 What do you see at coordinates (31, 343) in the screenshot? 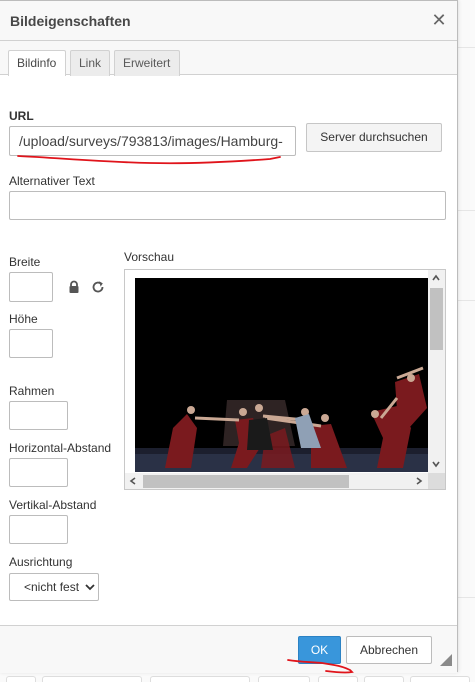
I see `height-input` at bounding box center [31, 343].